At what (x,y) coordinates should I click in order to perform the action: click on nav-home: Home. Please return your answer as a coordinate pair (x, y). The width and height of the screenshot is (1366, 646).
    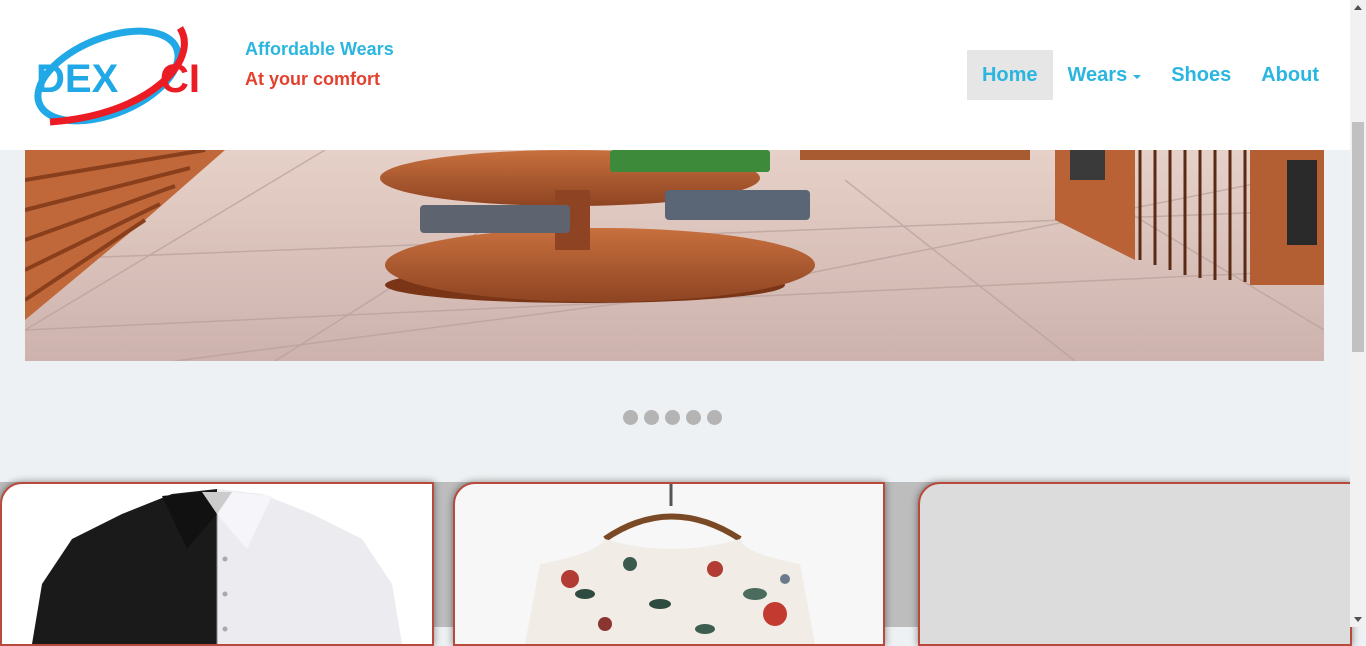
    Looking at the image, I should click on (1009, 75).